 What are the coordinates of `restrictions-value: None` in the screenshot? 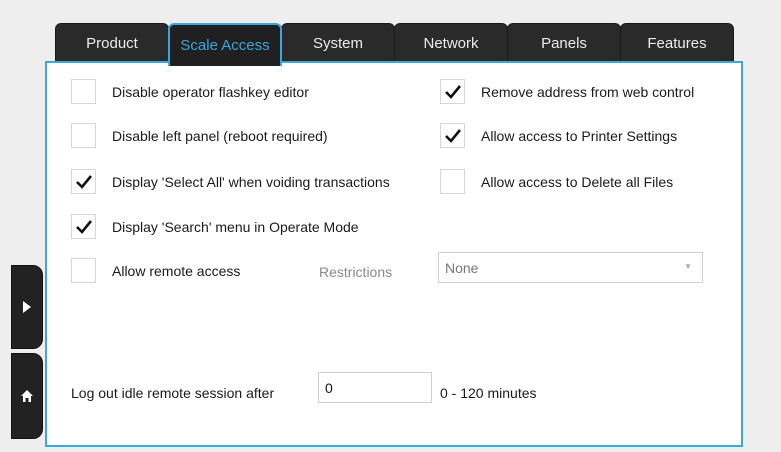 It's located at (462, 267).